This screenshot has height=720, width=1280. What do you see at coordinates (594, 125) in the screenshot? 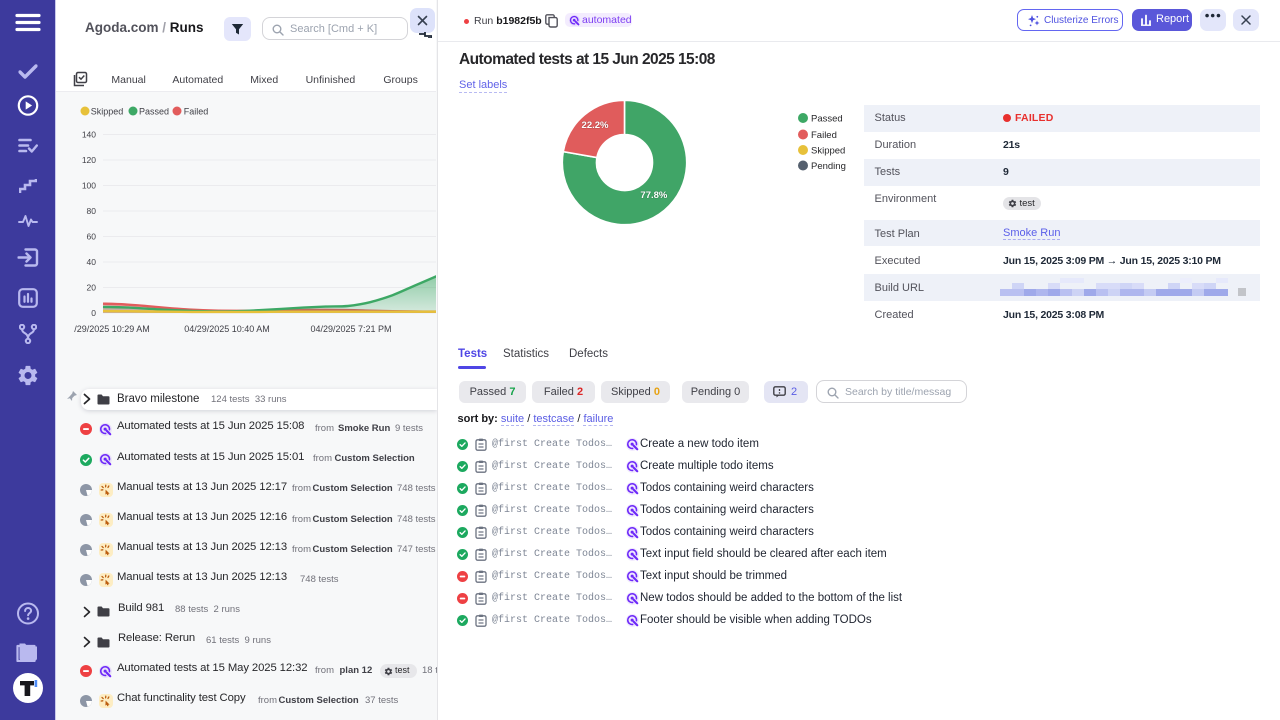
I see `svg-text: 22.2%` at bounding box center [594, 125].